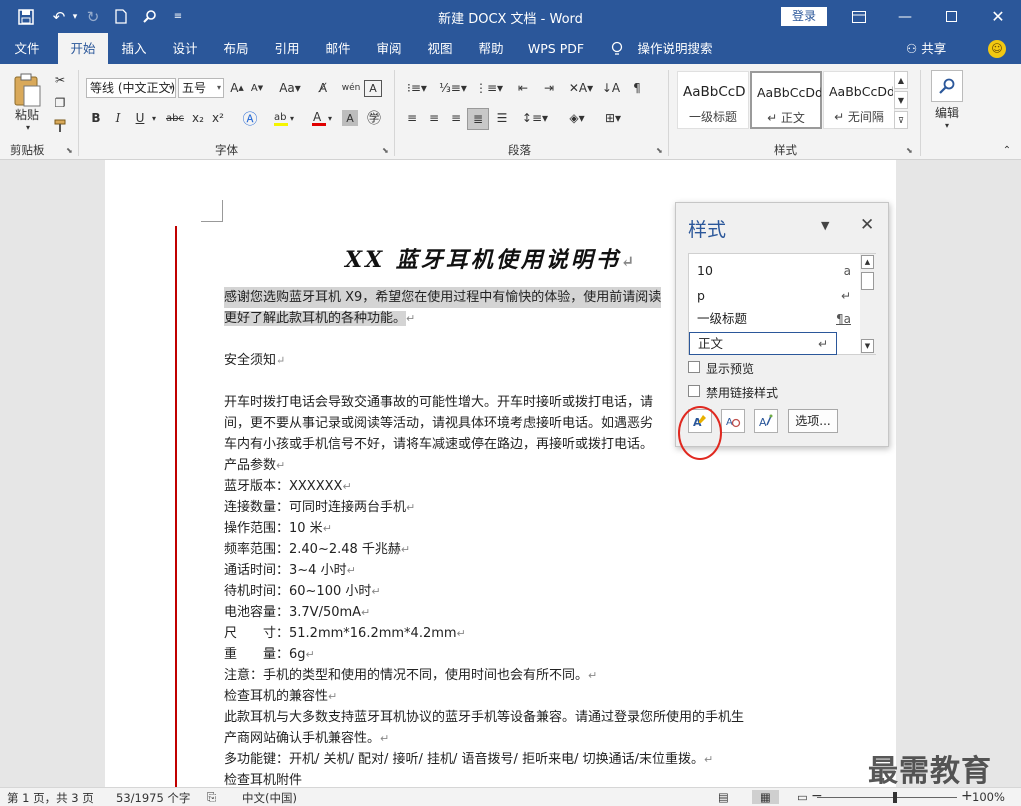 This screenshot has height=806, width=1021. What do you see at coordinates (60, 103) in the screenshot?
I see `copy-icon: ❐` at bounding box center [60, 103].